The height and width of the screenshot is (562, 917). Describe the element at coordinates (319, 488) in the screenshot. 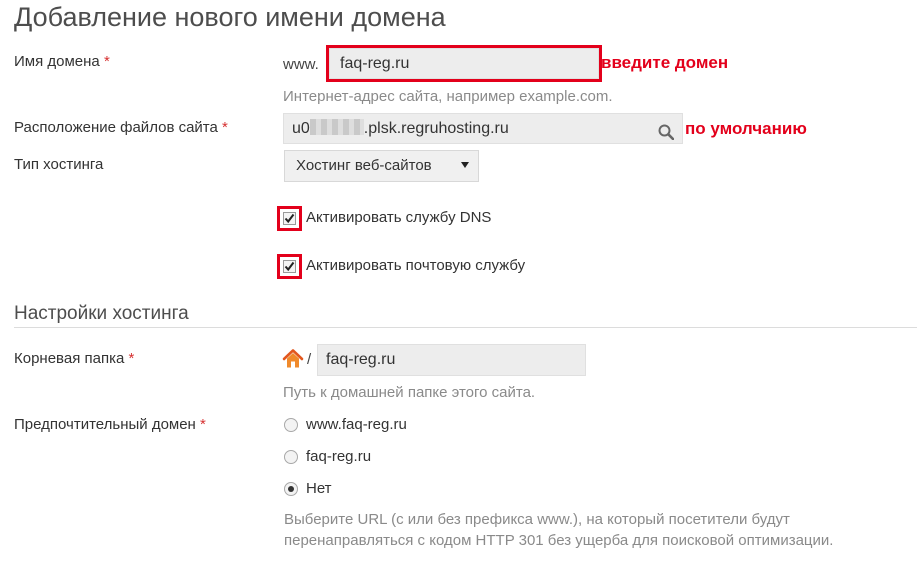

I see `radio-none-label: Нет` at that location.